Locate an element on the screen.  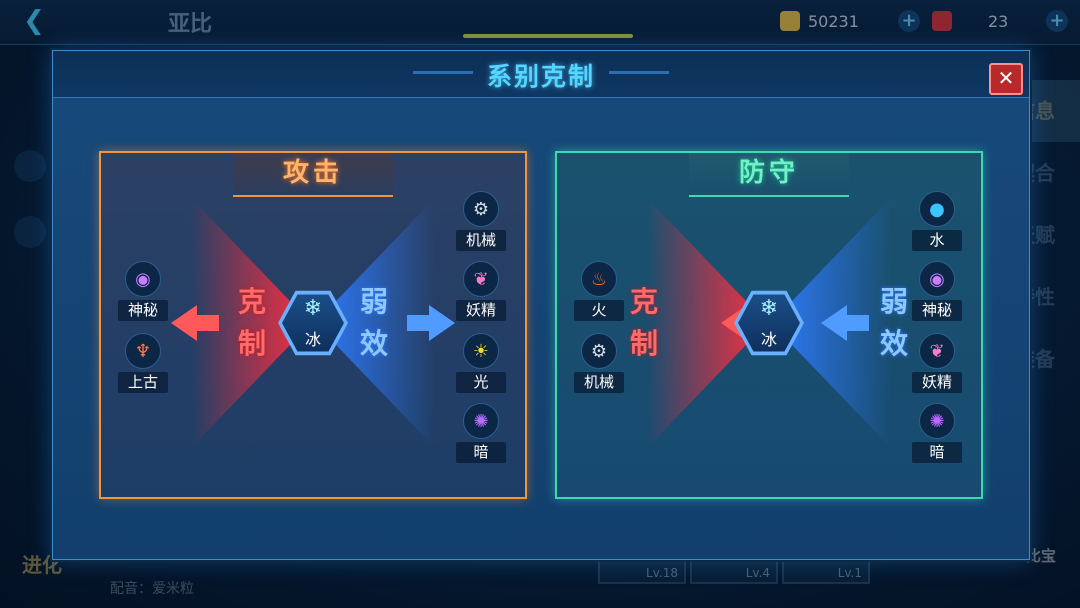
element-water: ● 水 is located at coordinates (937, 221).